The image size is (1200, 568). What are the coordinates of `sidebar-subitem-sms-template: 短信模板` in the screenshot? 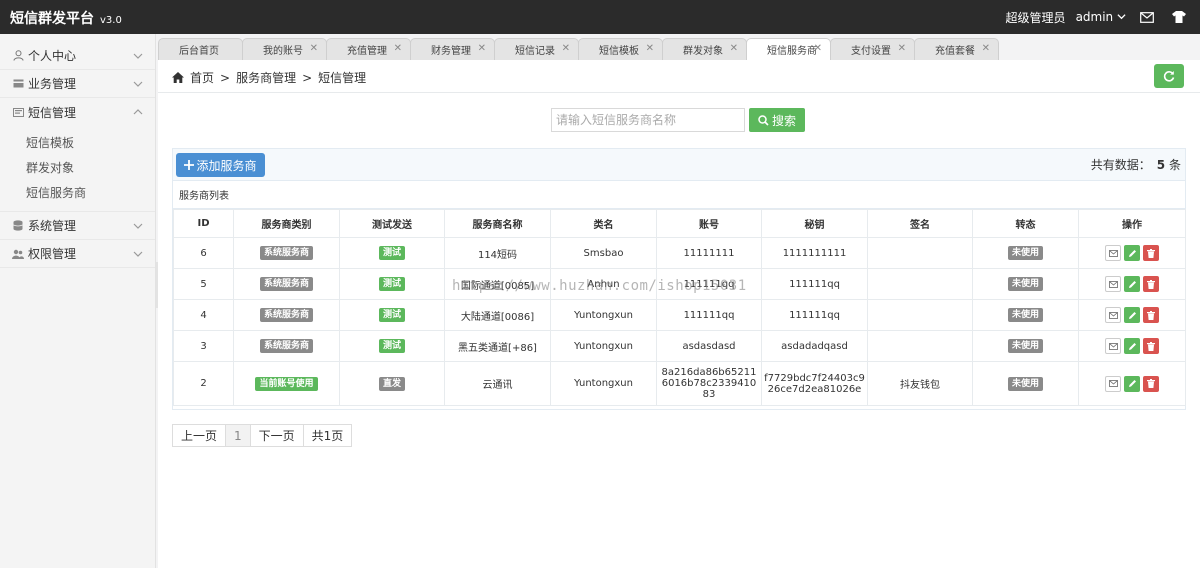 It's located at (77, 142).